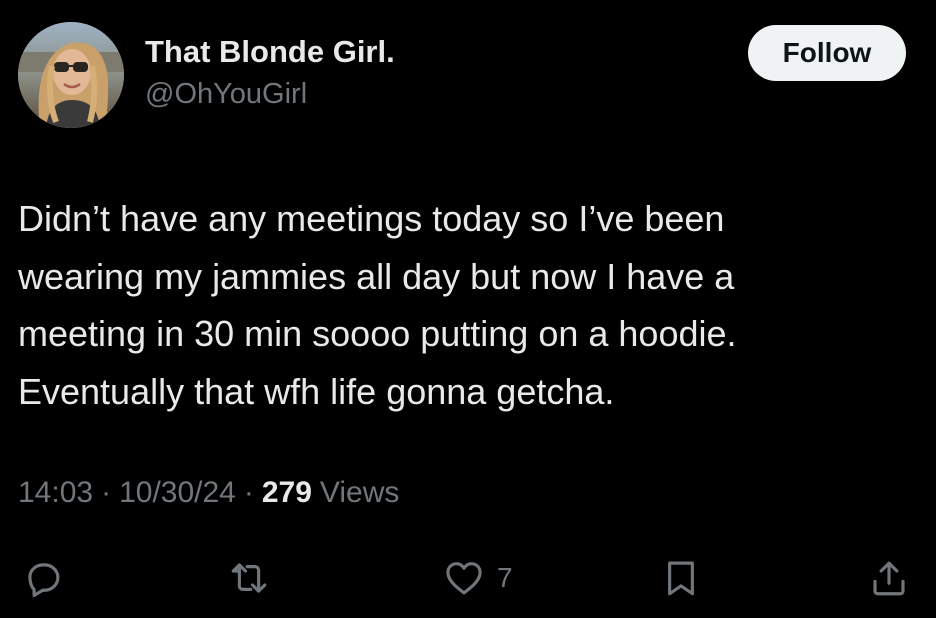 The height and width of the screenshot is (618, 936). I want to click on display-name: That Blonde Girl., so click(270, 52).